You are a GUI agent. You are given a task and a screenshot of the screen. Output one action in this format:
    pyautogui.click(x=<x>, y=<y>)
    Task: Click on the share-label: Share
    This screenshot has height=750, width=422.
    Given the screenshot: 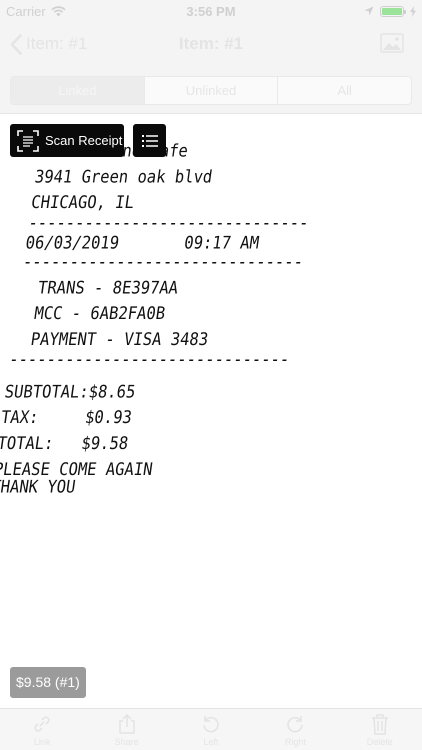 What is the action you would take?
    pyautogui.click(x=126, y=742)
    